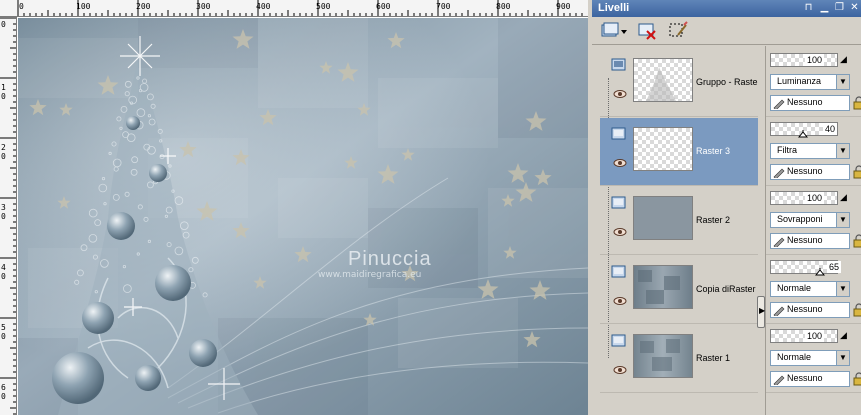 Image resolution: width=861 pixels, height=415 pixels. Describe the element at coordinates (726, 8) in the screenshot. I see `palette-titlebar: Livelli ⊓ ▁ ❐ ✕` at that location.